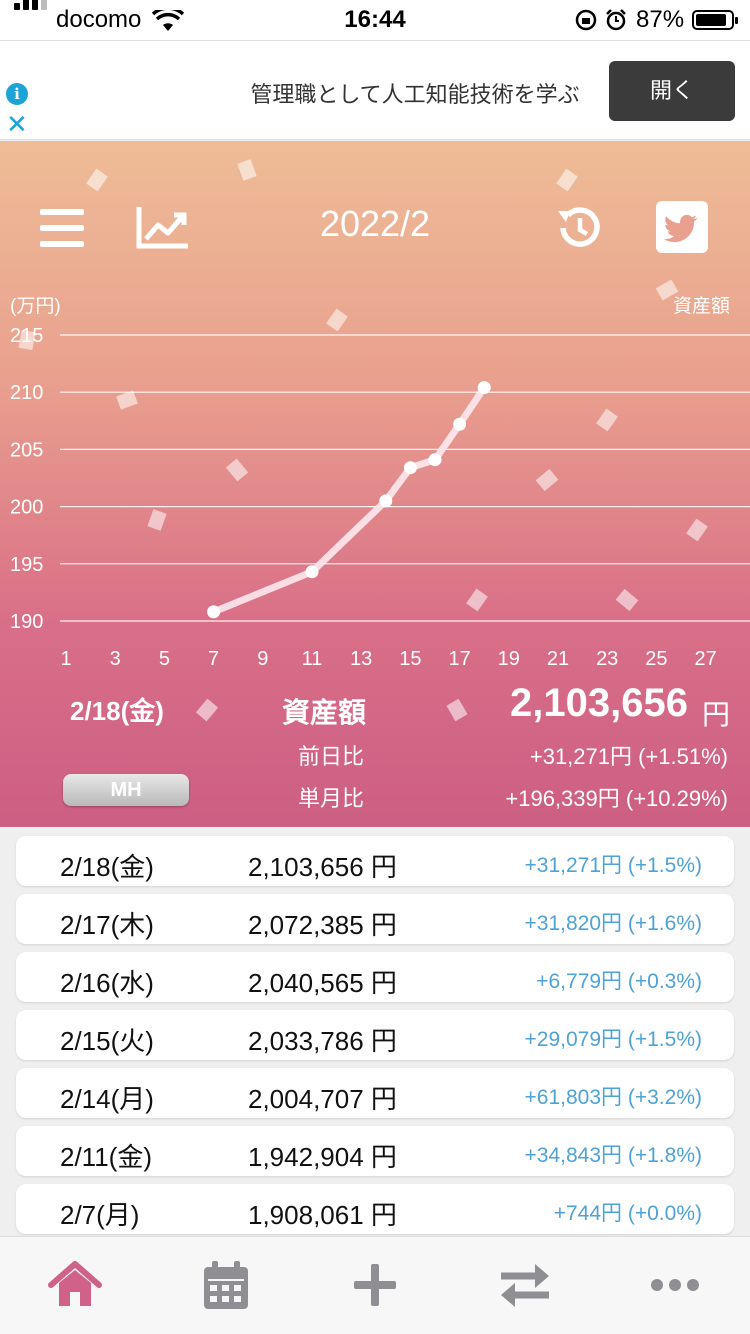  Describe the element at coordinates (312, 659) in the screenshot. I see `x-tick-label: 11` at that location.